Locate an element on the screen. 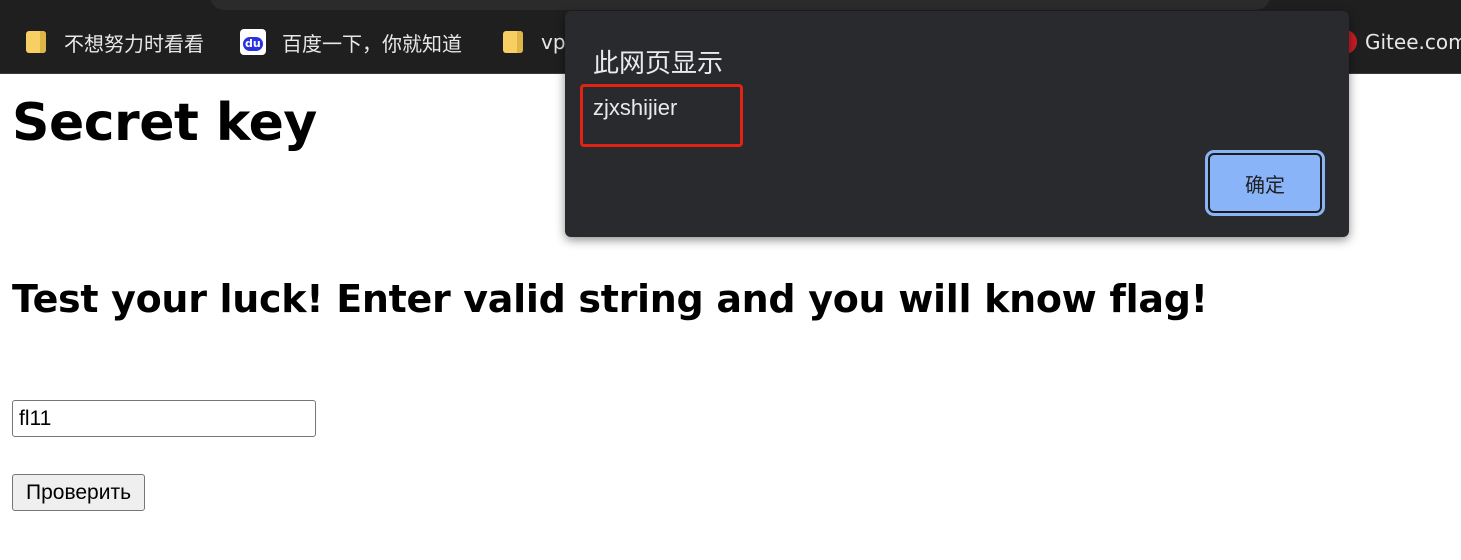  bookmark-baidu: 百度一下，你就知道 is located at coordinates (351, 42).